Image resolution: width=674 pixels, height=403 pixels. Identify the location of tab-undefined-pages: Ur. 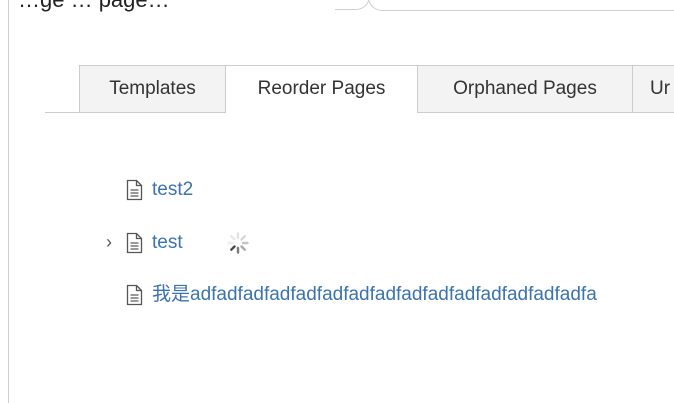
(653, 88).